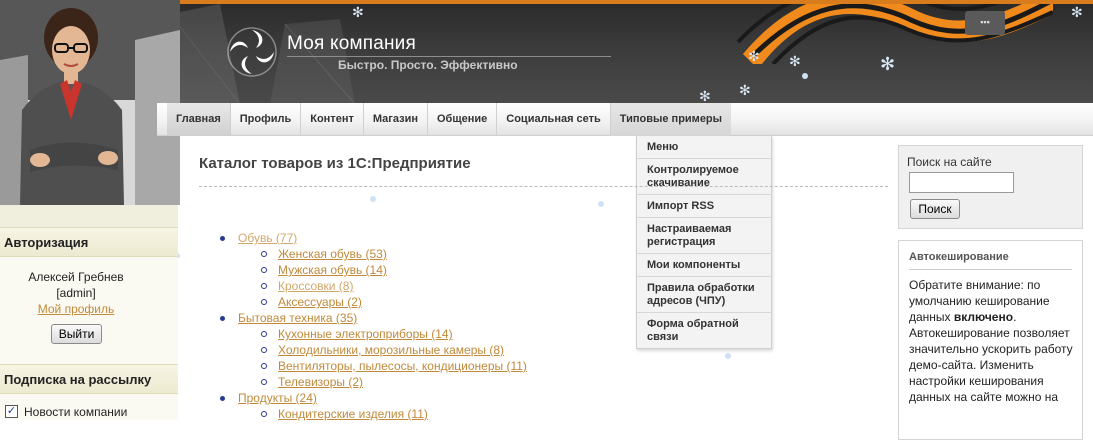 The image size is (1093, 440). What do you see at coordinates (76, 334) in the screenshot?
I see `logout-button: Выйти` at bounding box center [76, 334].